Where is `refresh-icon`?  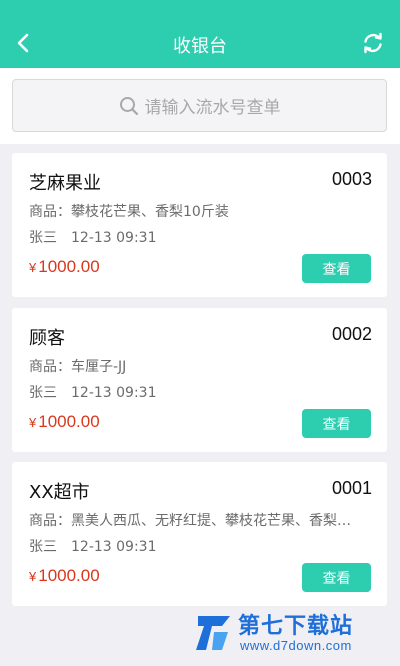
refresh-icon is located at coordinates (373, 43).